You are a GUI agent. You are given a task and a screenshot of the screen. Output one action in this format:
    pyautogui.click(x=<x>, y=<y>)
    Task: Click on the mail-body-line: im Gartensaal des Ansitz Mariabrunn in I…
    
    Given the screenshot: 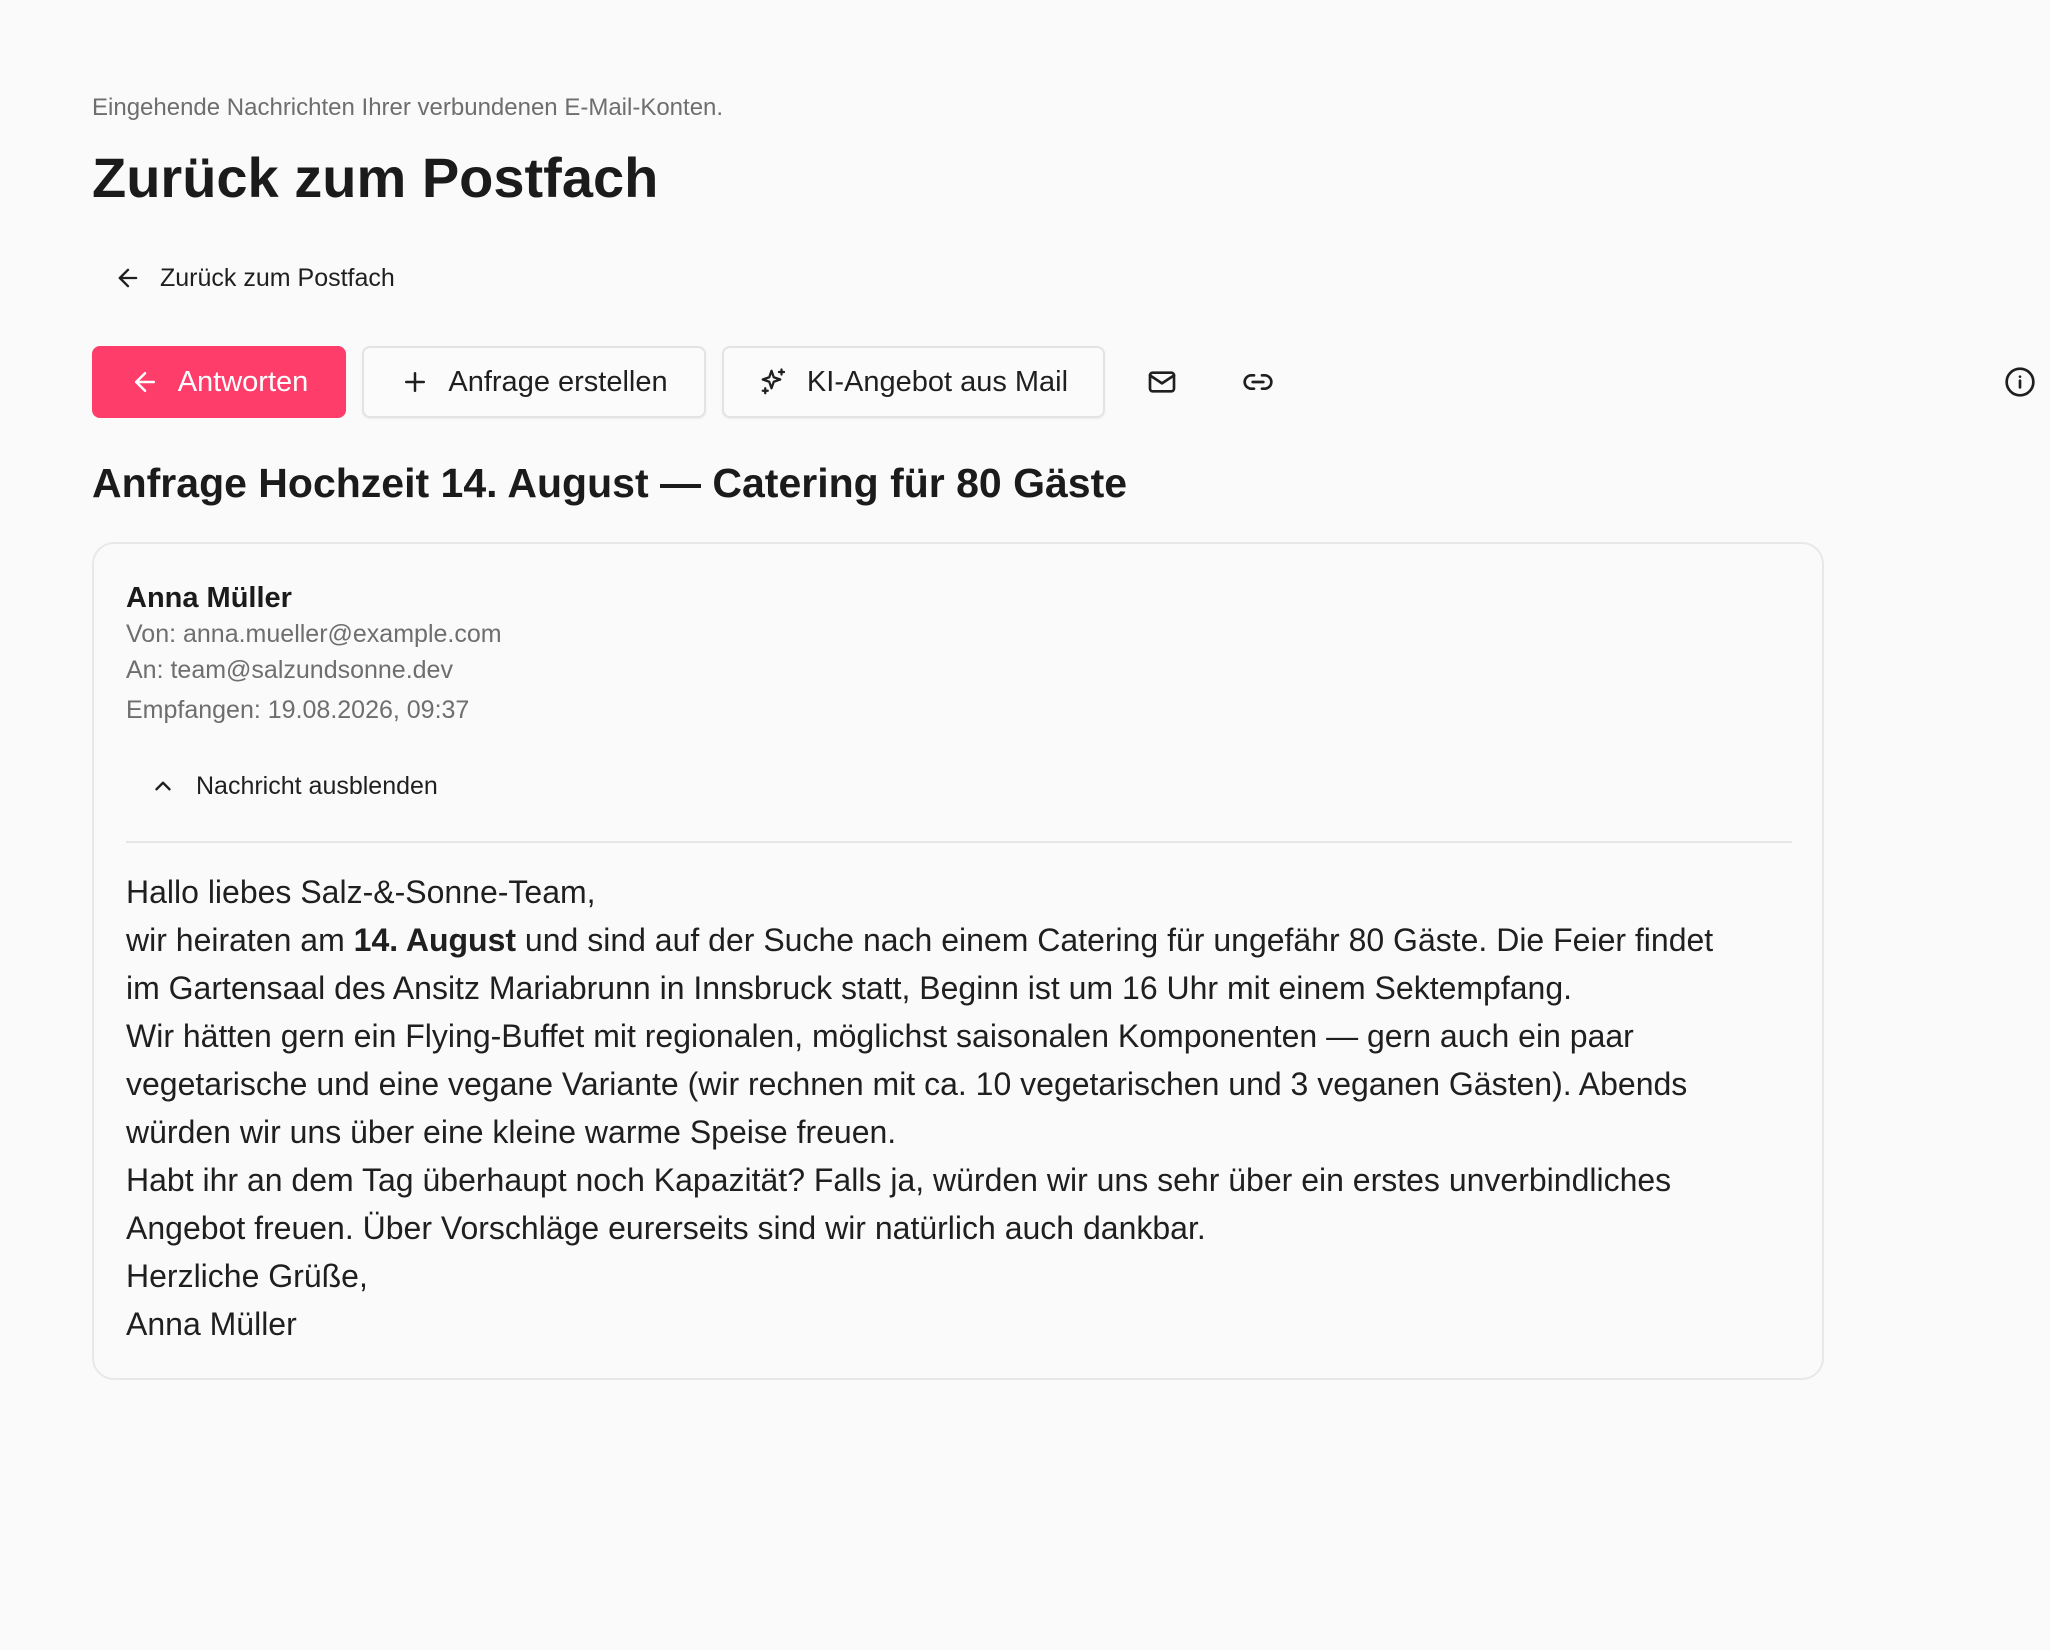 What is the action you would take?
    pyautogui.click(x=849, y=988)
    